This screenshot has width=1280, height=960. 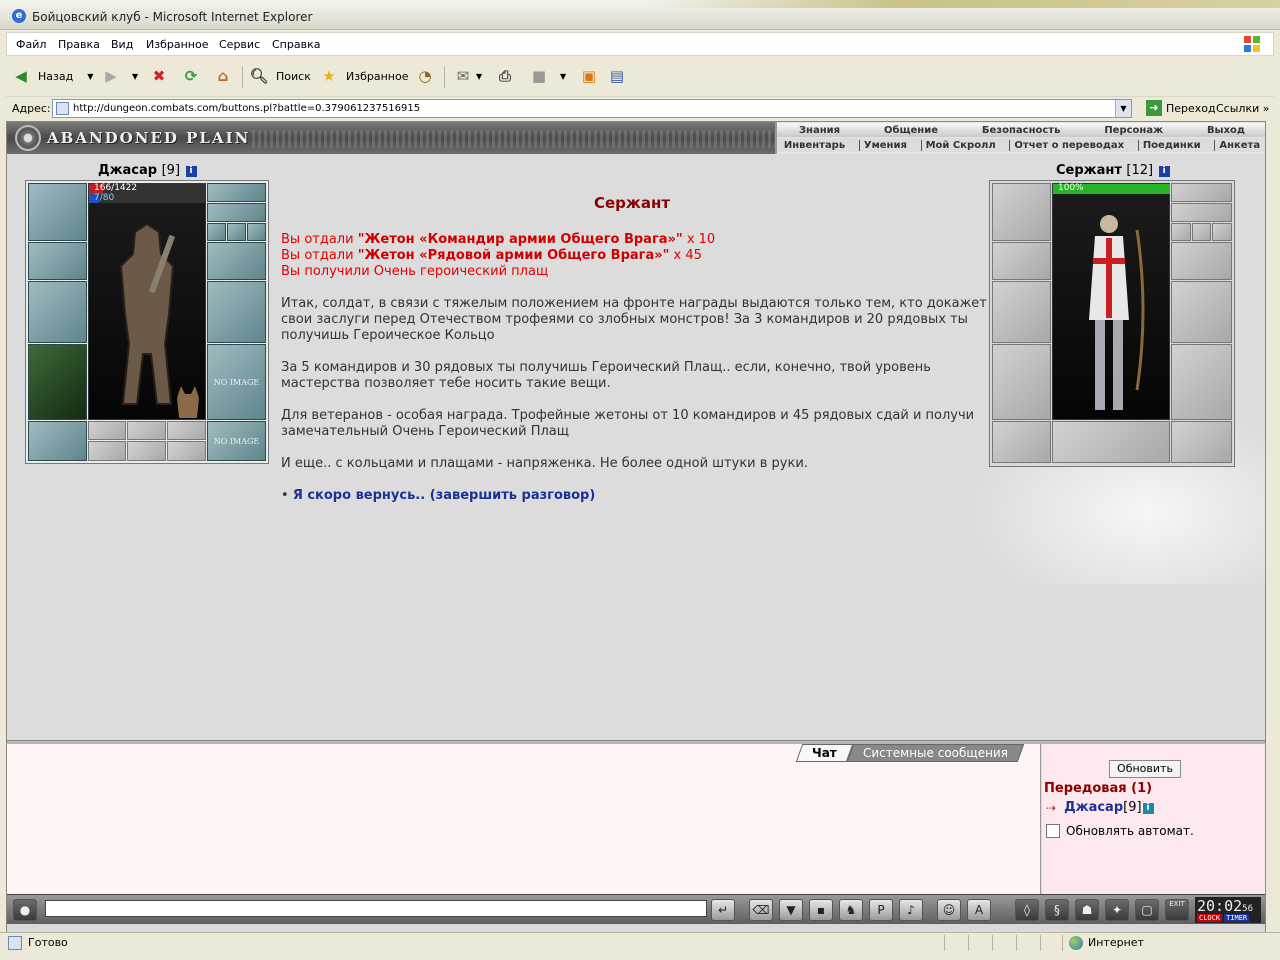 What do you see at coordinates (563, 76) in the screenshot?
I see `edit-dropdown-icon: ▼` at bounding box center [563, 76].